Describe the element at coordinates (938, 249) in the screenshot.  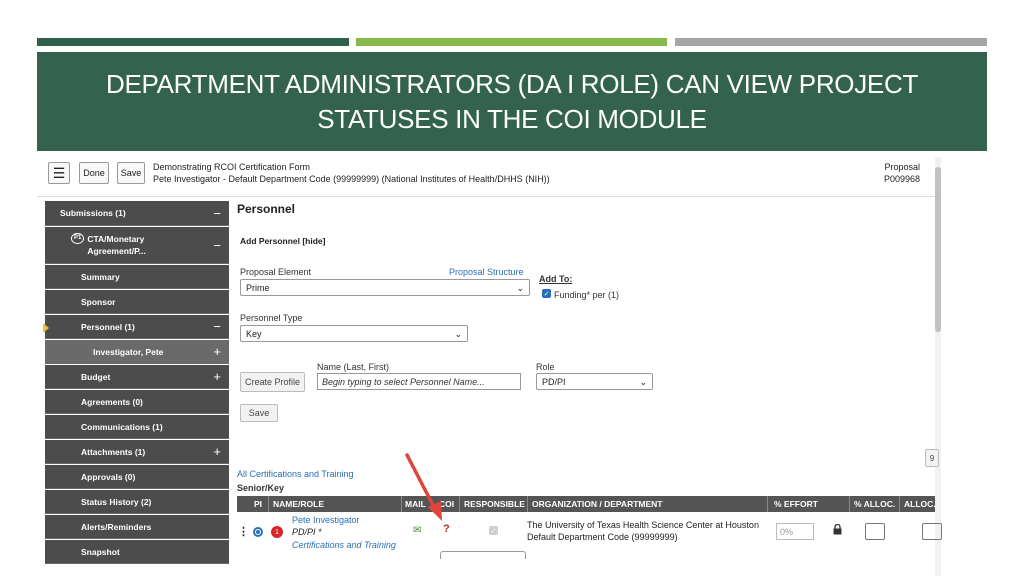
I see `scrollbar-thumb` at that location.